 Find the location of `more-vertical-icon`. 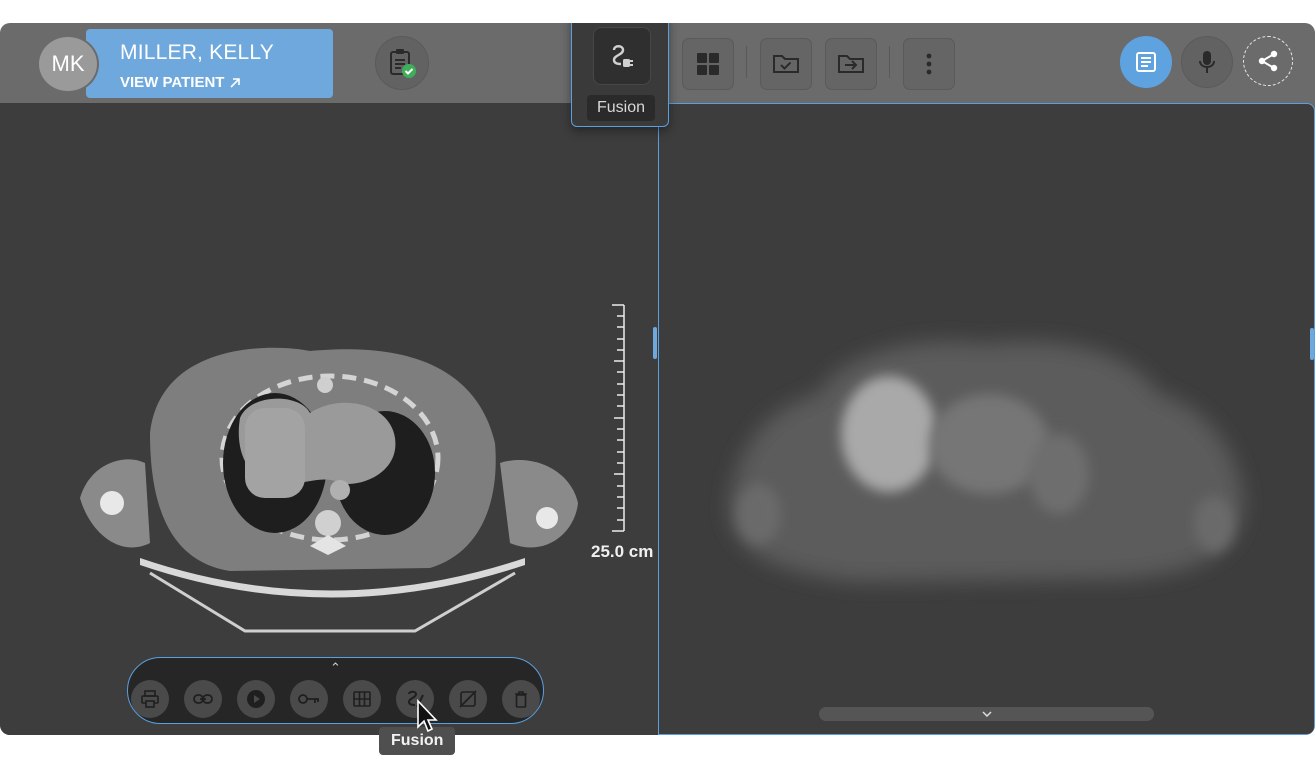

more-vertical-icon is located at coordinates (929, 64).